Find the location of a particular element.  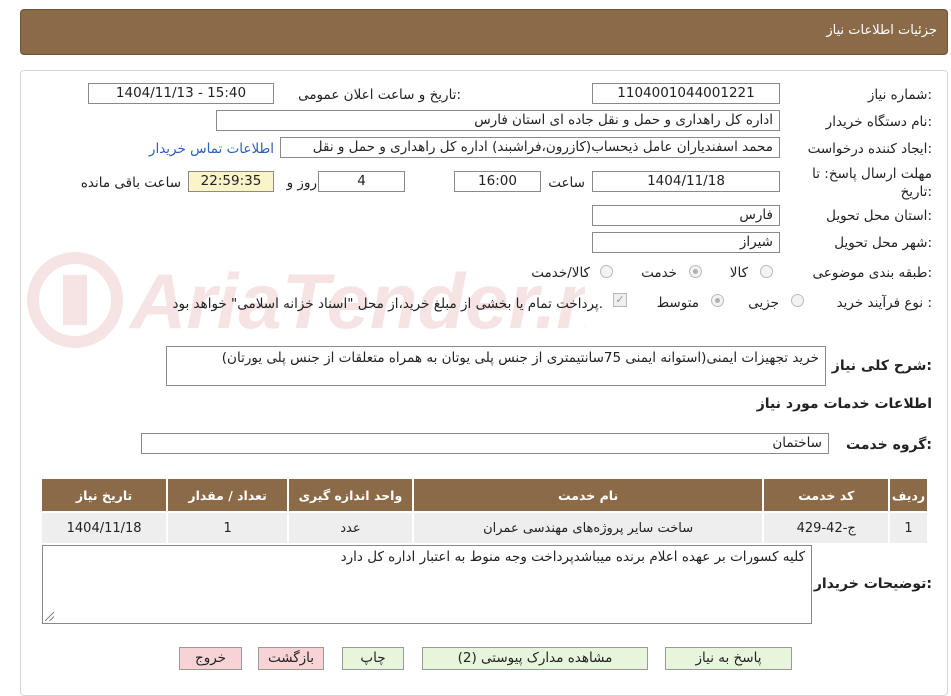

process-radio-minor is located at coordinates (797, 300).